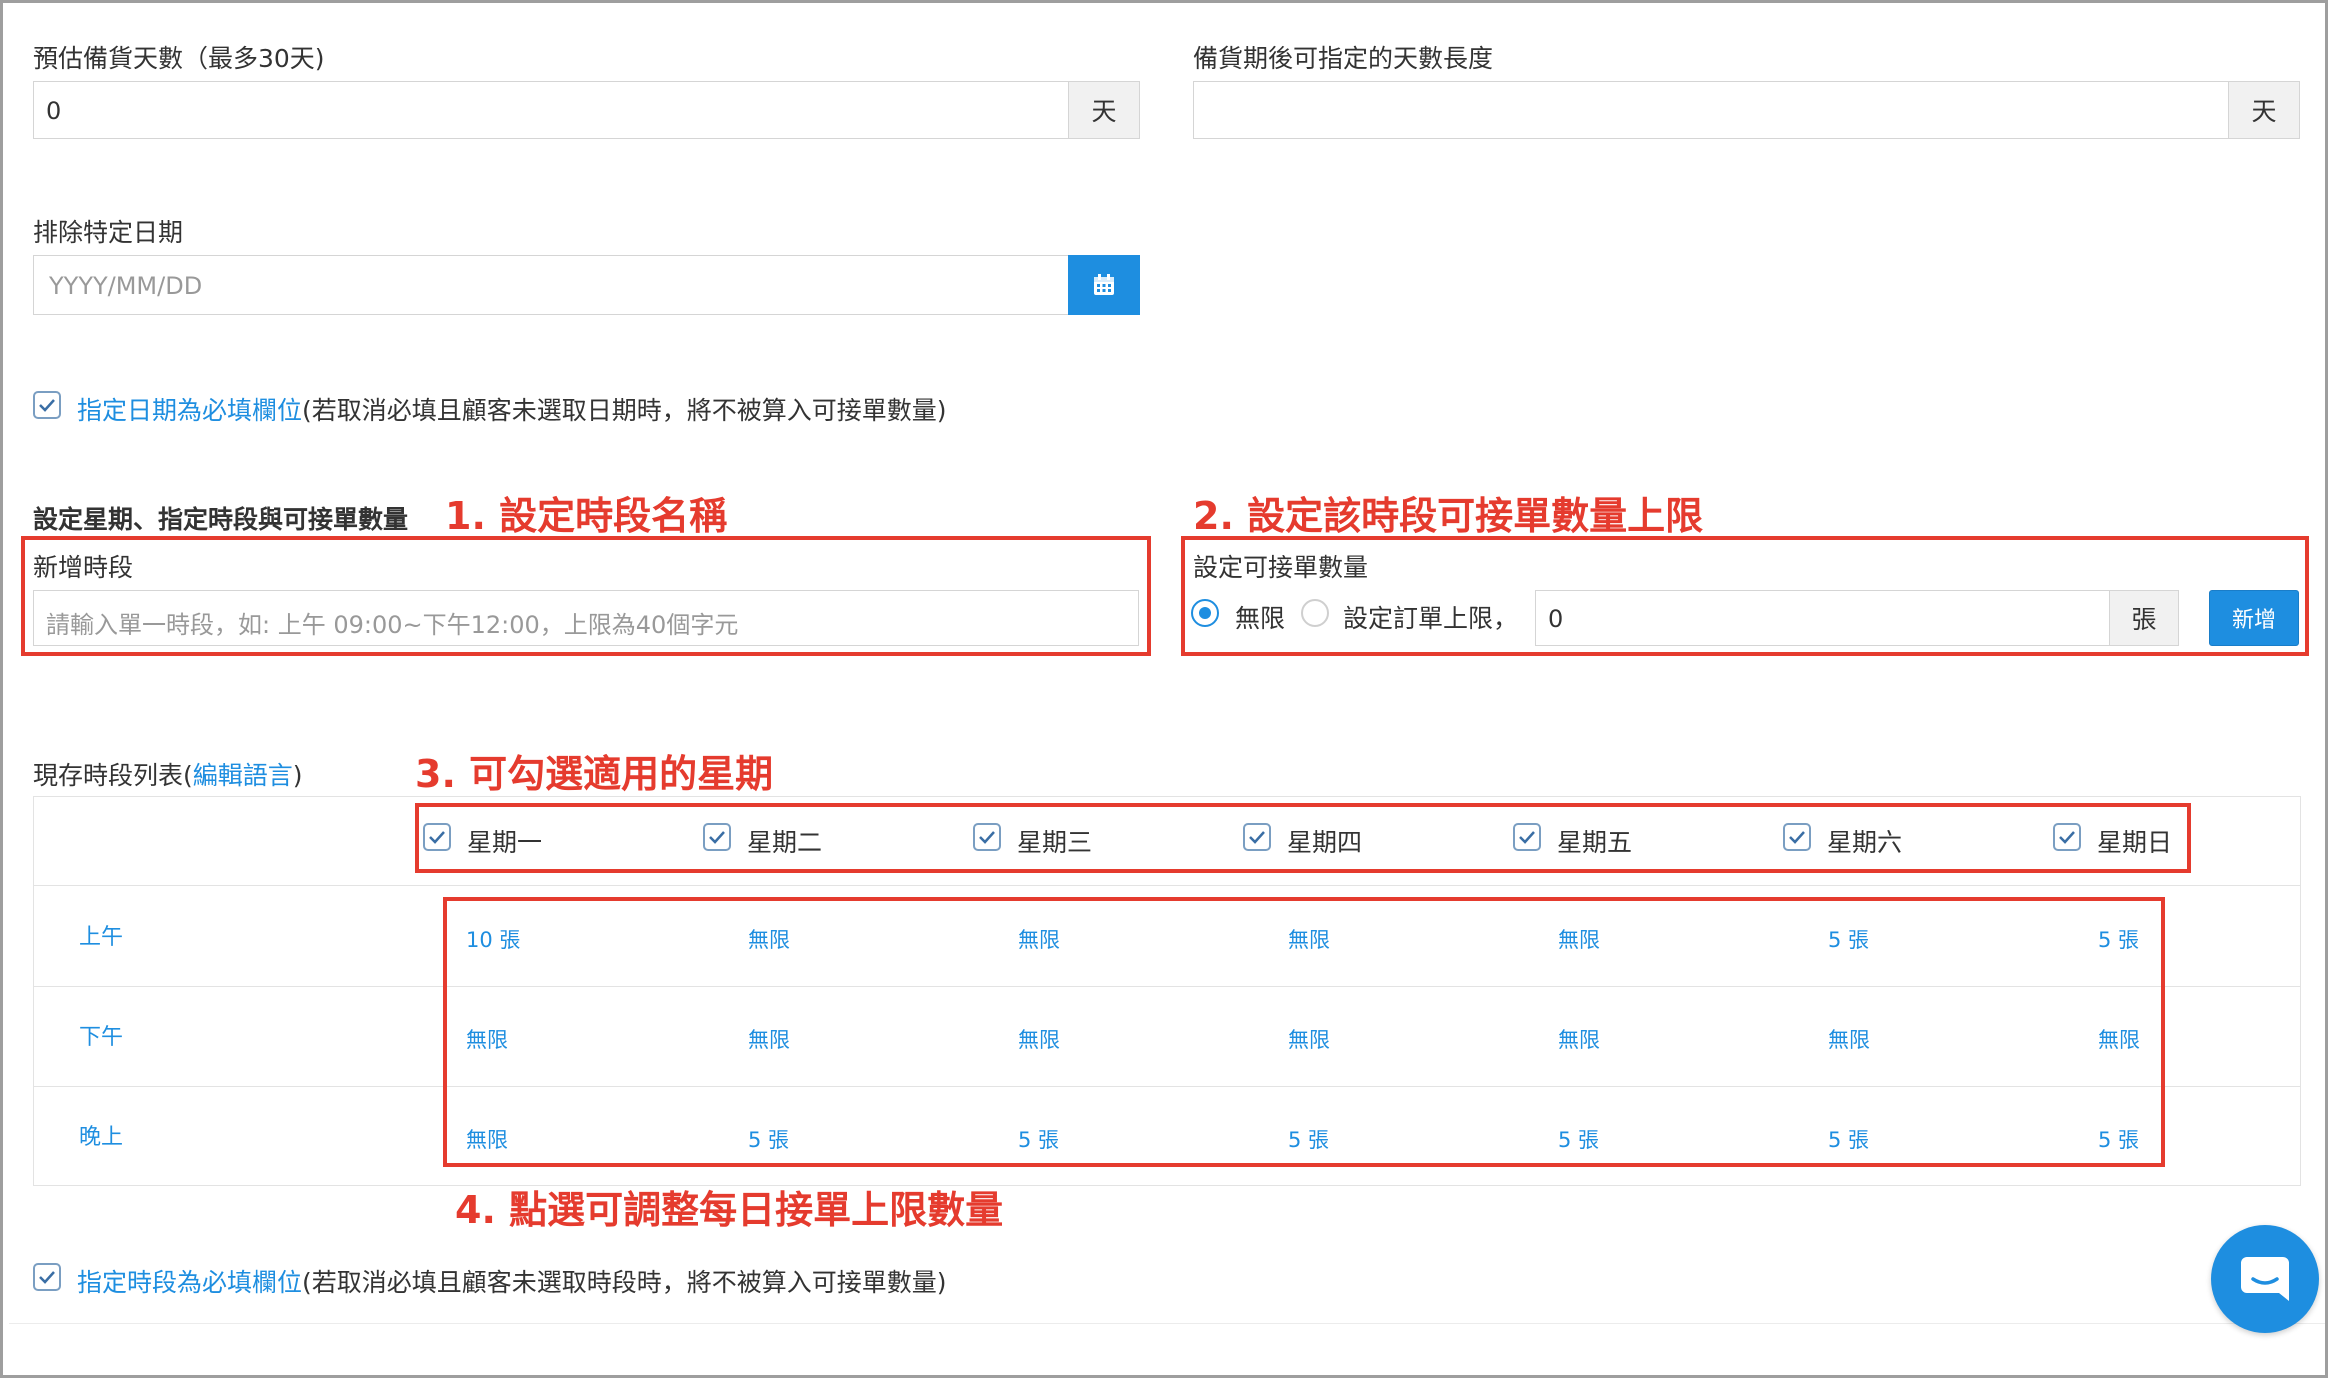 This screenshot has width=2328, height=1378. I want to click on add-button: 新增, so click(2254, 618).